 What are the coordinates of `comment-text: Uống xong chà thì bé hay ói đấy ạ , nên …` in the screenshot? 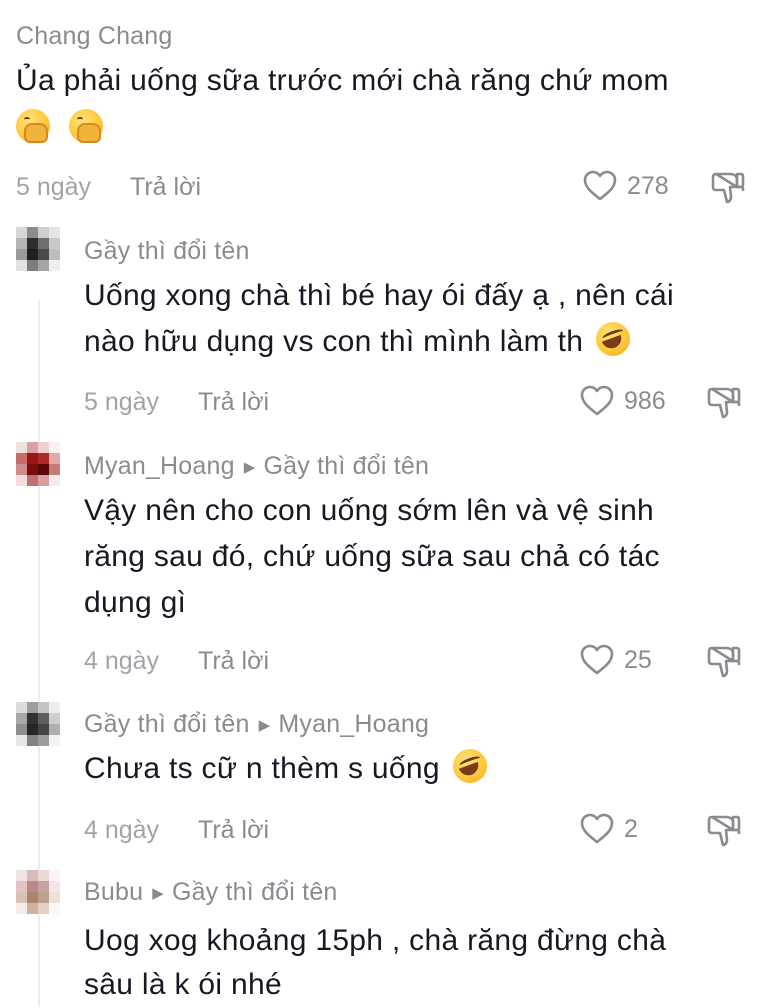 It's located at (379, 295).